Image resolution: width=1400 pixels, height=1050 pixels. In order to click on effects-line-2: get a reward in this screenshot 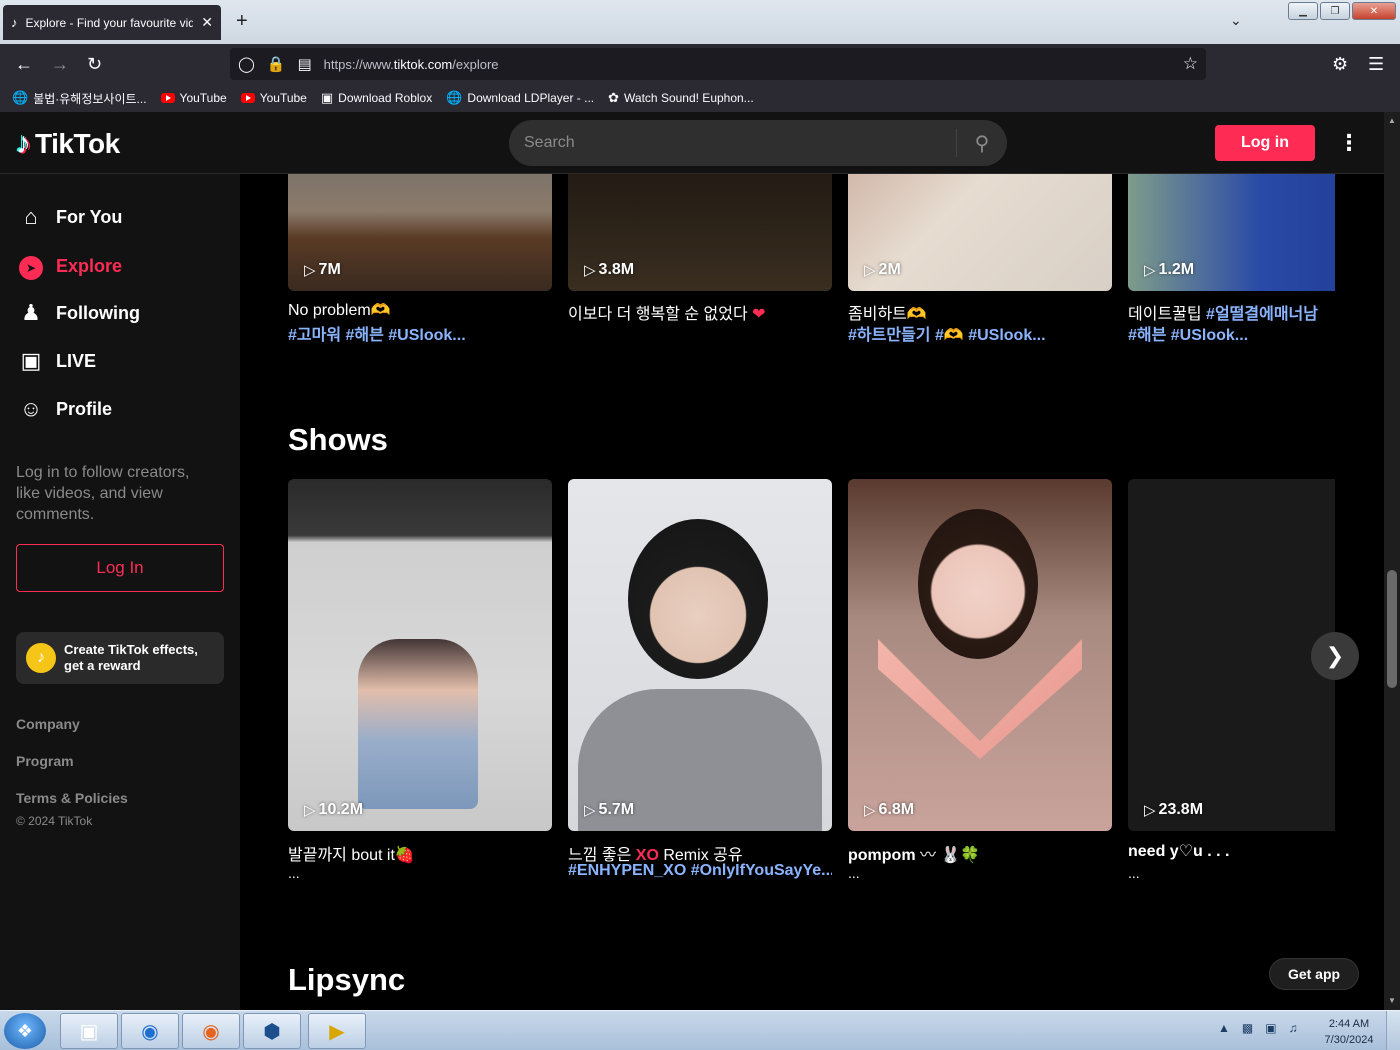, I will do `click(102, 665)`.